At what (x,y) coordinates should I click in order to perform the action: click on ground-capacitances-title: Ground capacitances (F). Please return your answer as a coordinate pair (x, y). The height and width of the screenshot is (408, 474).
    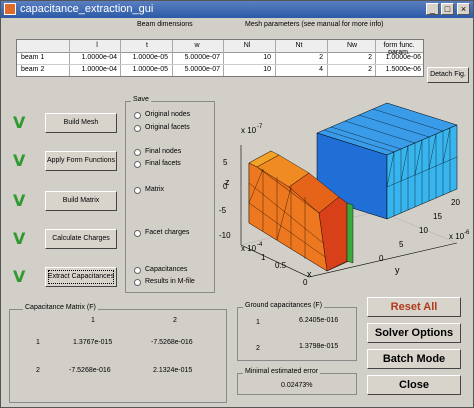
    Looking at the image, I should click on (284, 305).